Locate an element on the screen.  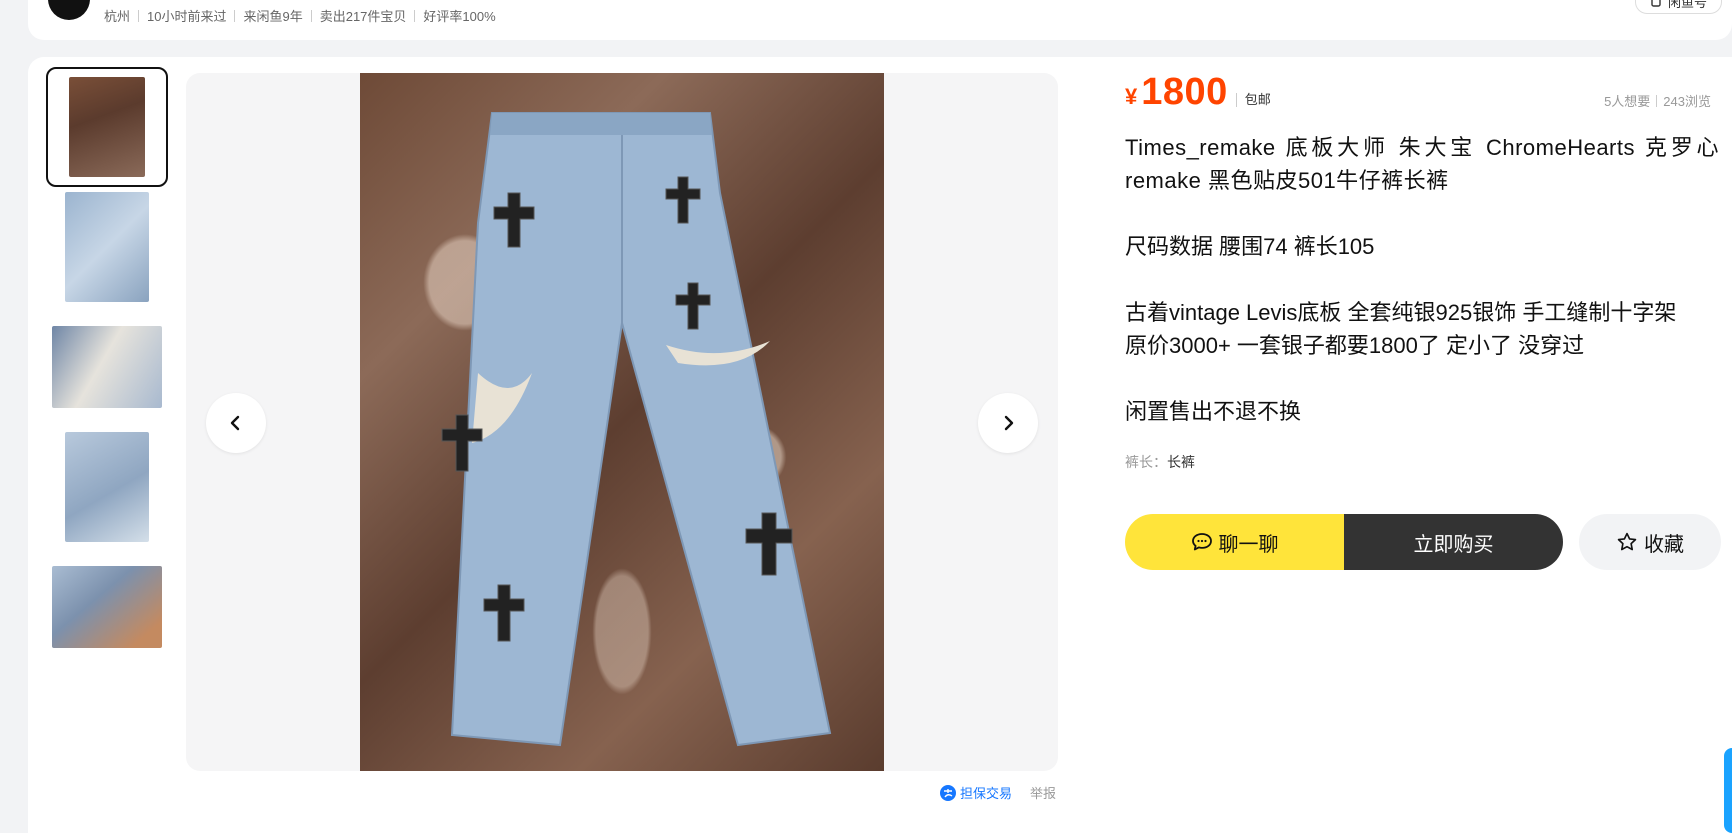
seller-last-seen: 10小时前来过 is located at coordinates (187, 16).